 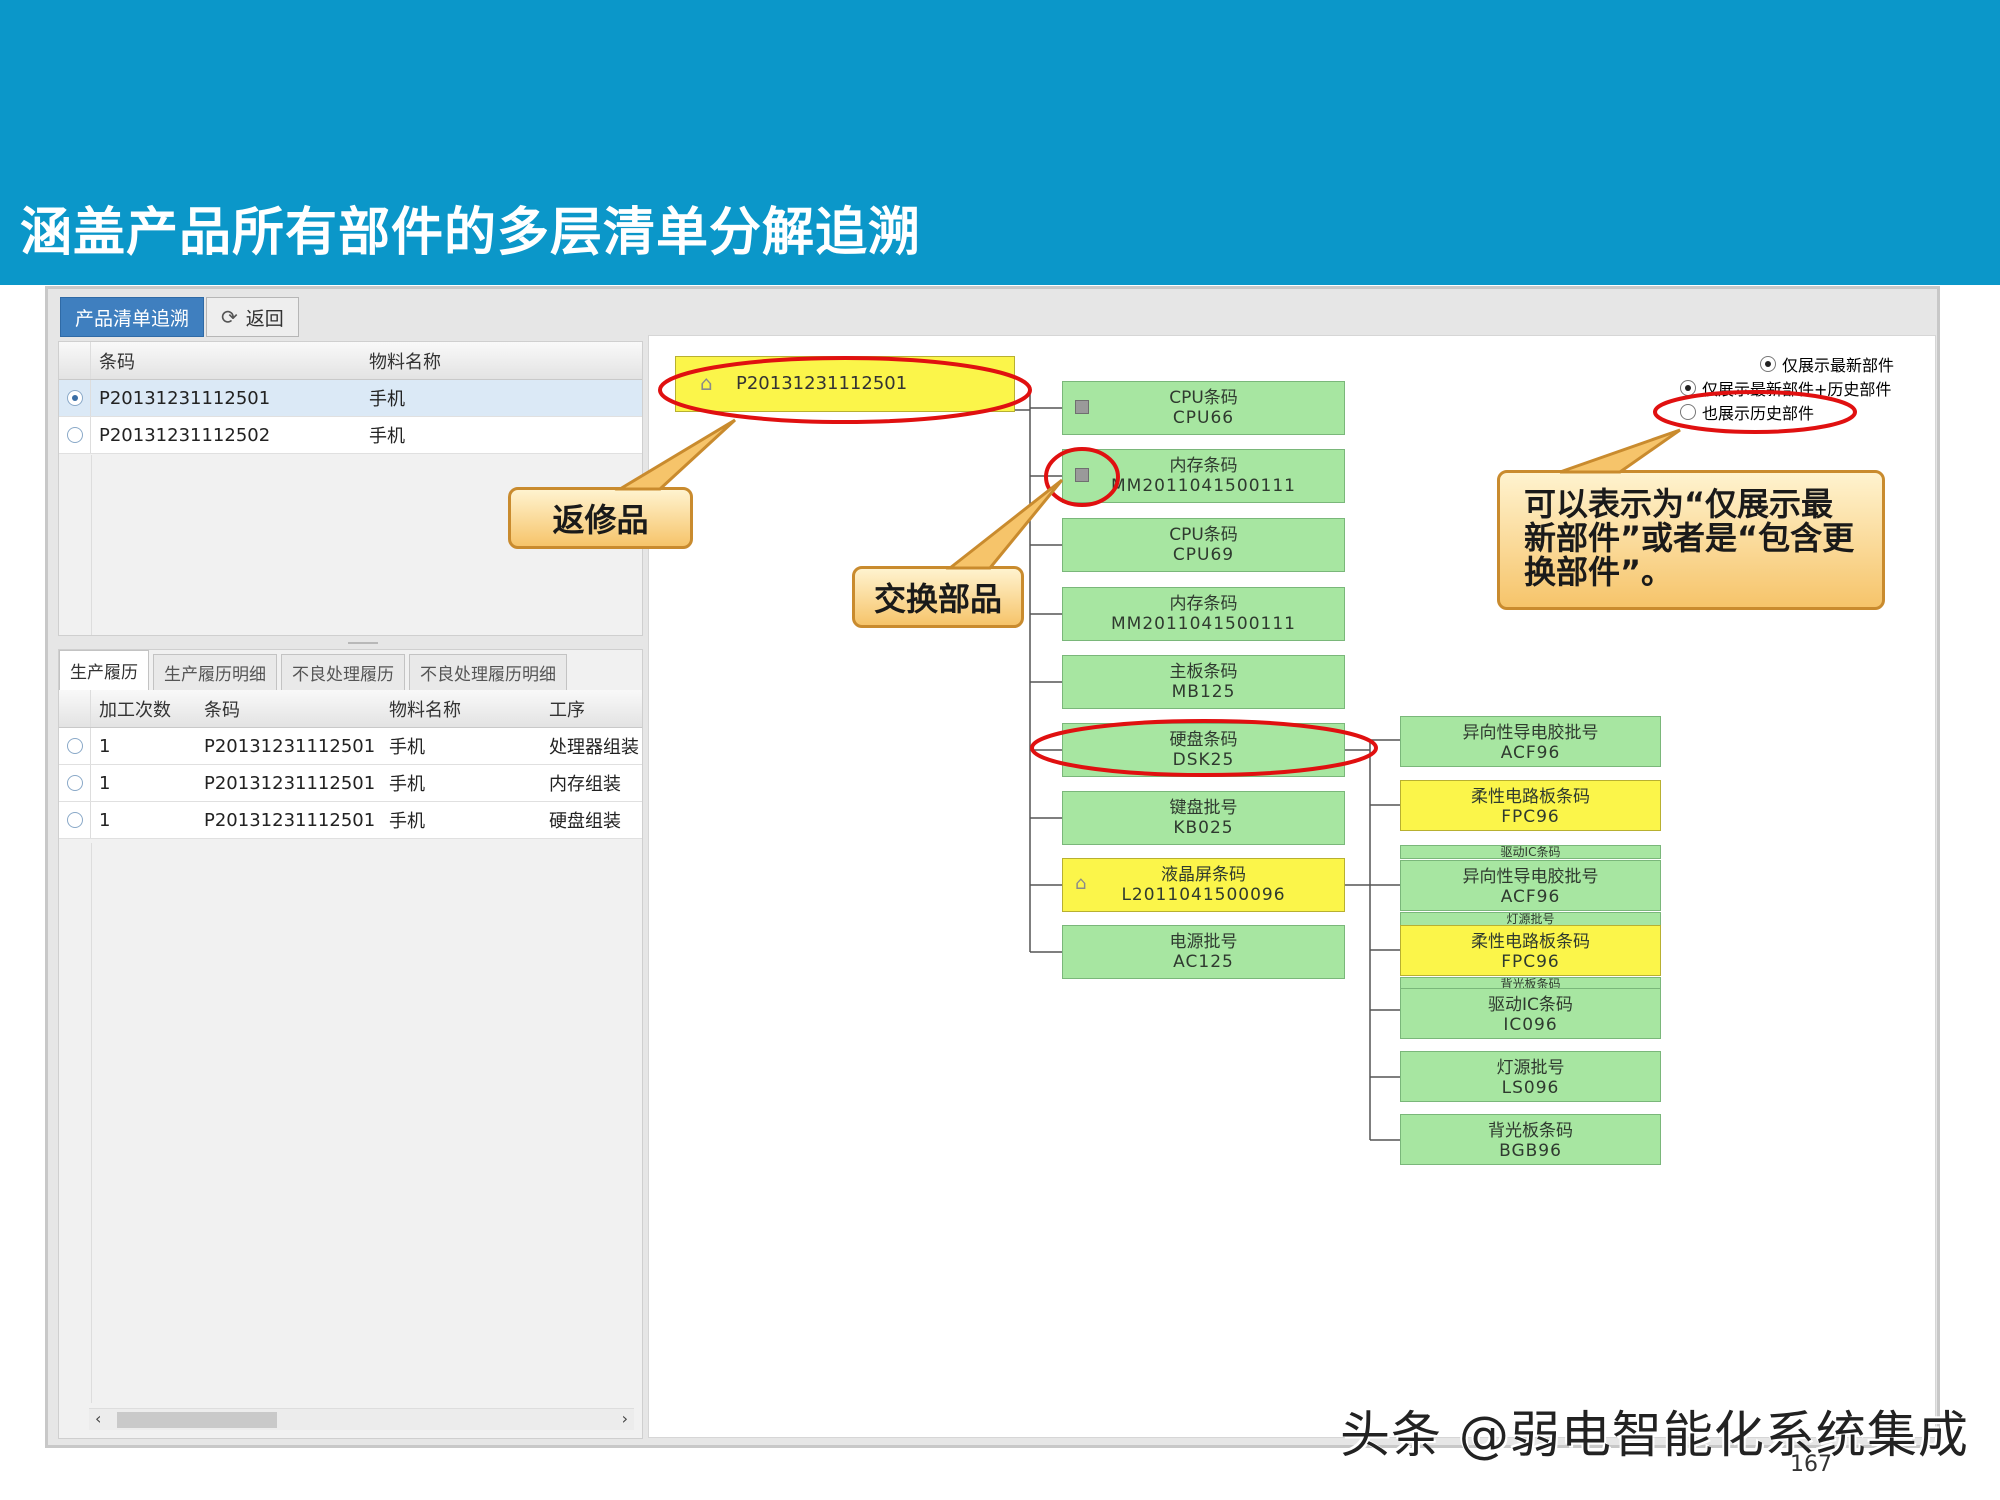 I want to click on node-label: 键盘批号, so click(x=1203, y=808).